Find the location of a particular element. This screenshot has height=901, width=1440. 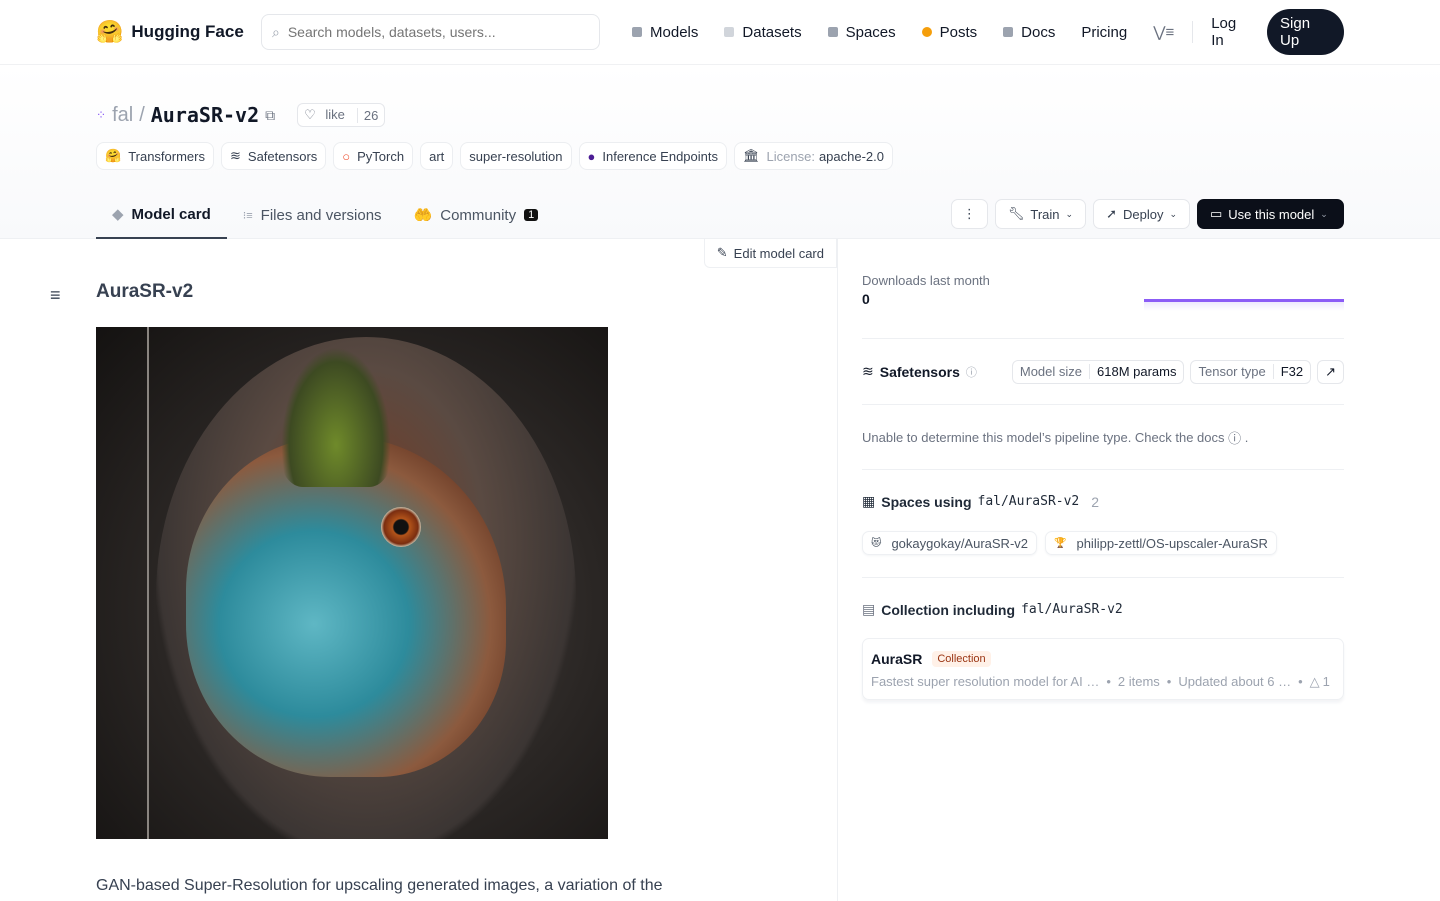

tensor-type-pill: Tensor type F32 is located at coordinates (1251, 371).